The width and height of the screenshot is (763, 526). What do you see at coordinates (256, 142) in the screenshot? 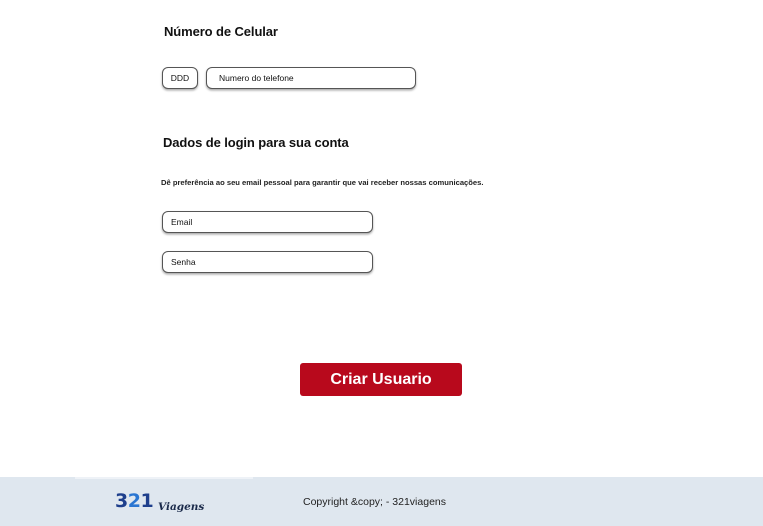
I see `login-section-title: Dados de login para sua conta` at bounding box center [256, 142].